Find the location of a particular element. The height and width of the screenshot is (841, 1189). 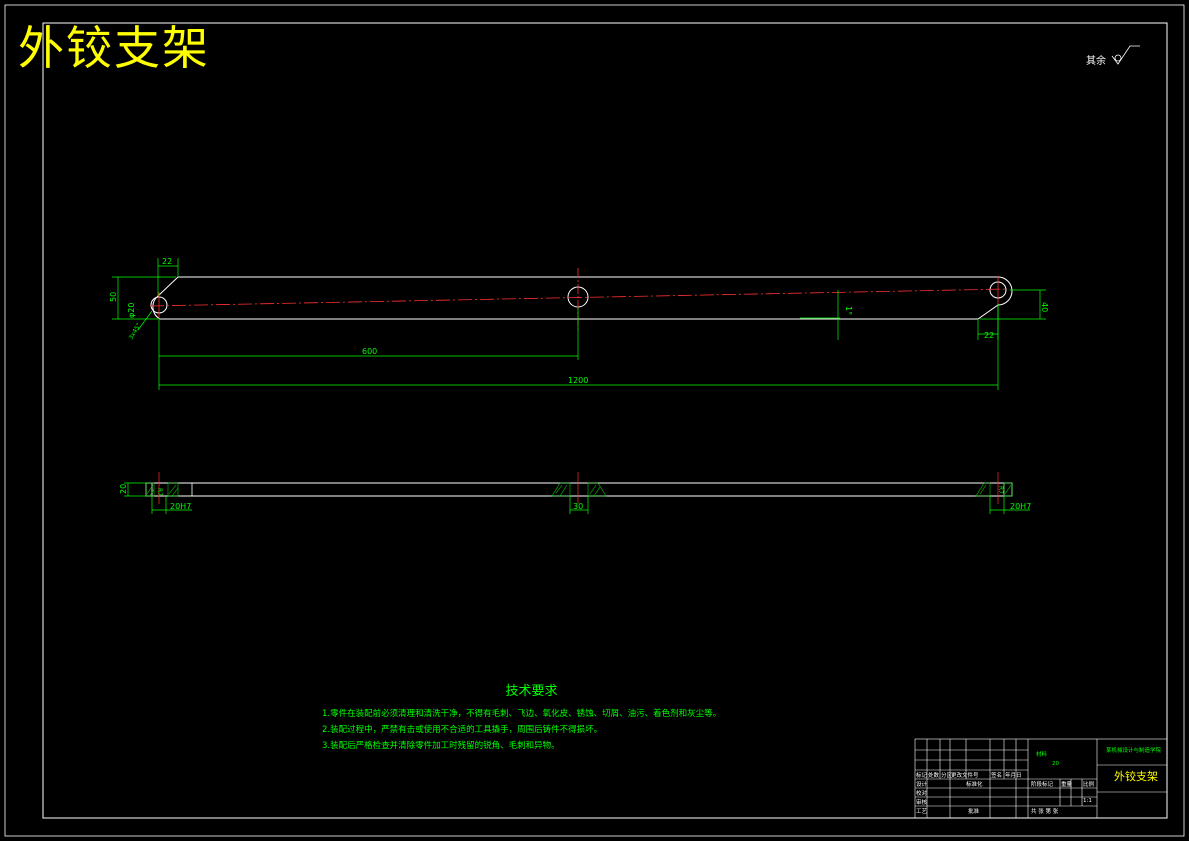

tb-process: 工艺 is located at coordinates (922, 812).